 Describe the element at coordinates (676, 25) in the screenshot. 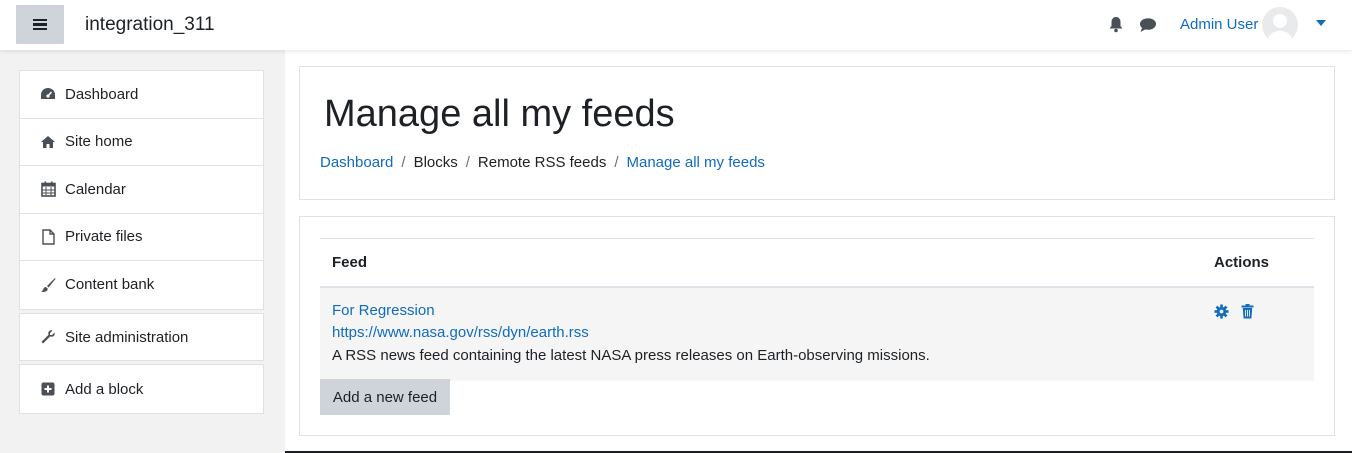

I see `top-navbar: integration_311 Admin User` at that location.